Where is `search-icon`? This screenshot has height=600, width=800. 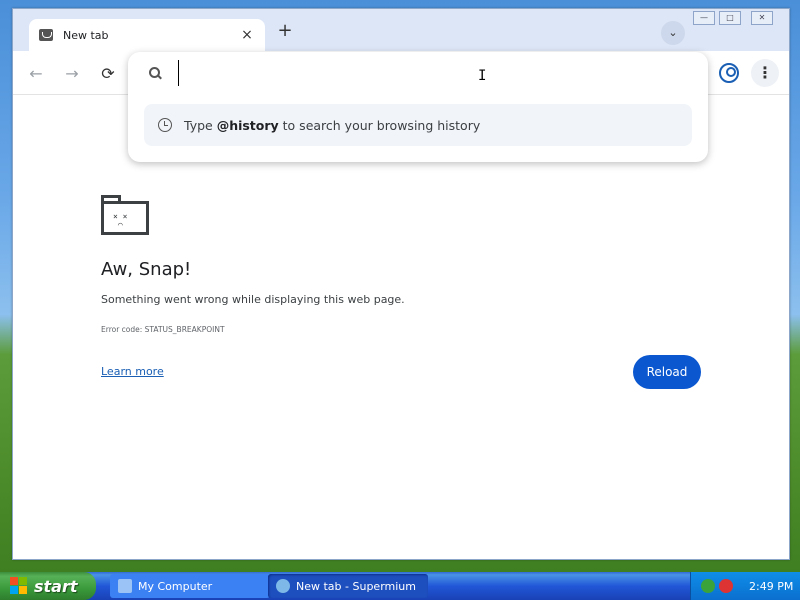
search-icon is located at coordinates (155, 73).